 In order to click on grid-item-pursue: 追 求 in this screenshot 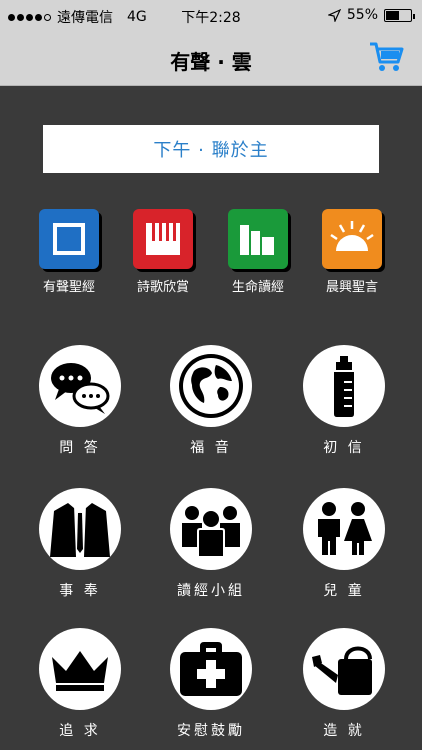, I will do `click(80, 684)`.